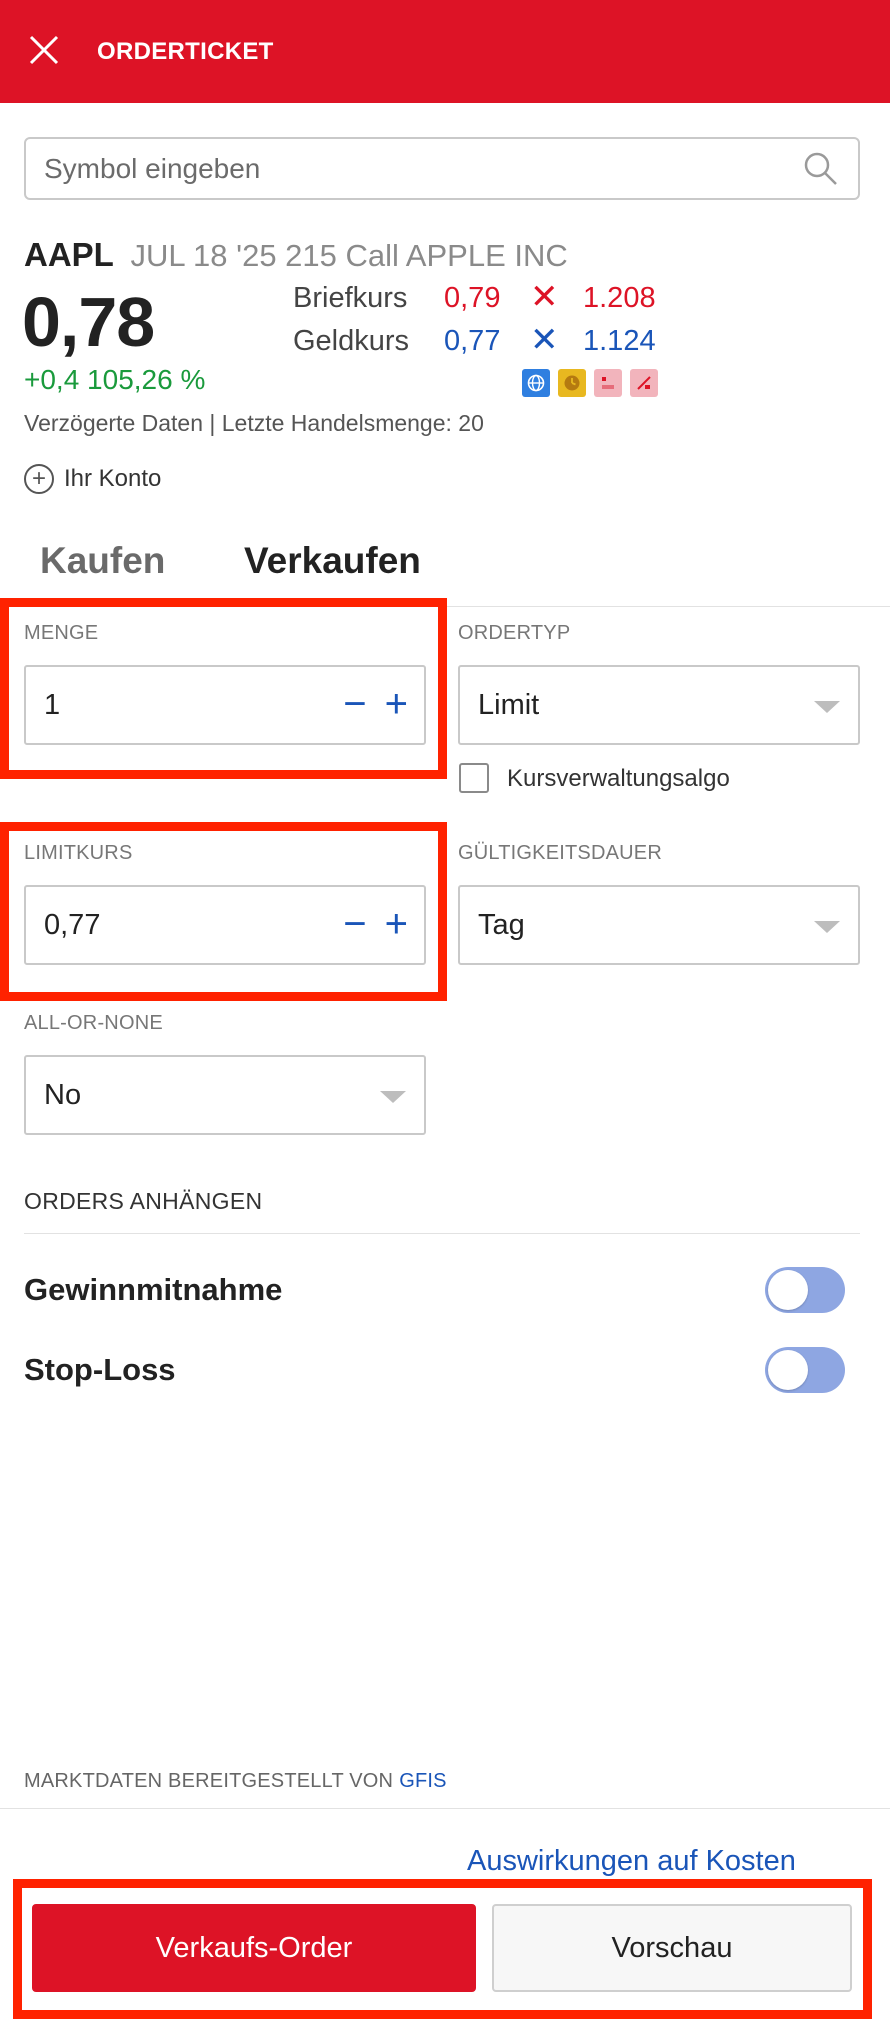 This screenshot has width=890, height=2022. I want to click on highlight-quantity, so click(223, 688).